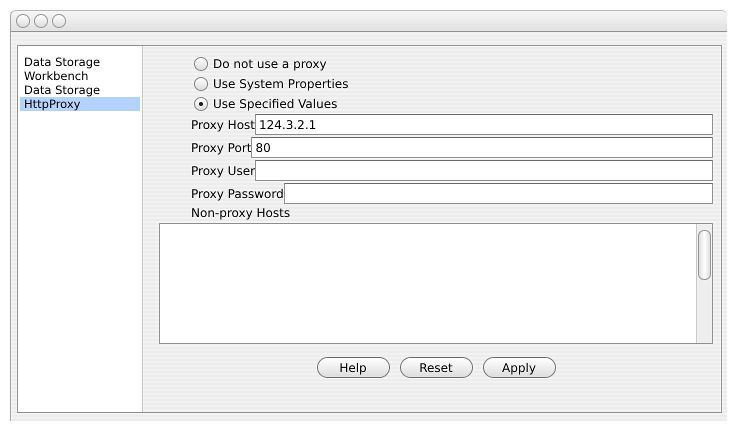 Image resolution: width=732 pixels, height=426 pixels. Describe the element at coordinates (223, 171) in the screenshot. I see `field-label: Proxy User` at that location.